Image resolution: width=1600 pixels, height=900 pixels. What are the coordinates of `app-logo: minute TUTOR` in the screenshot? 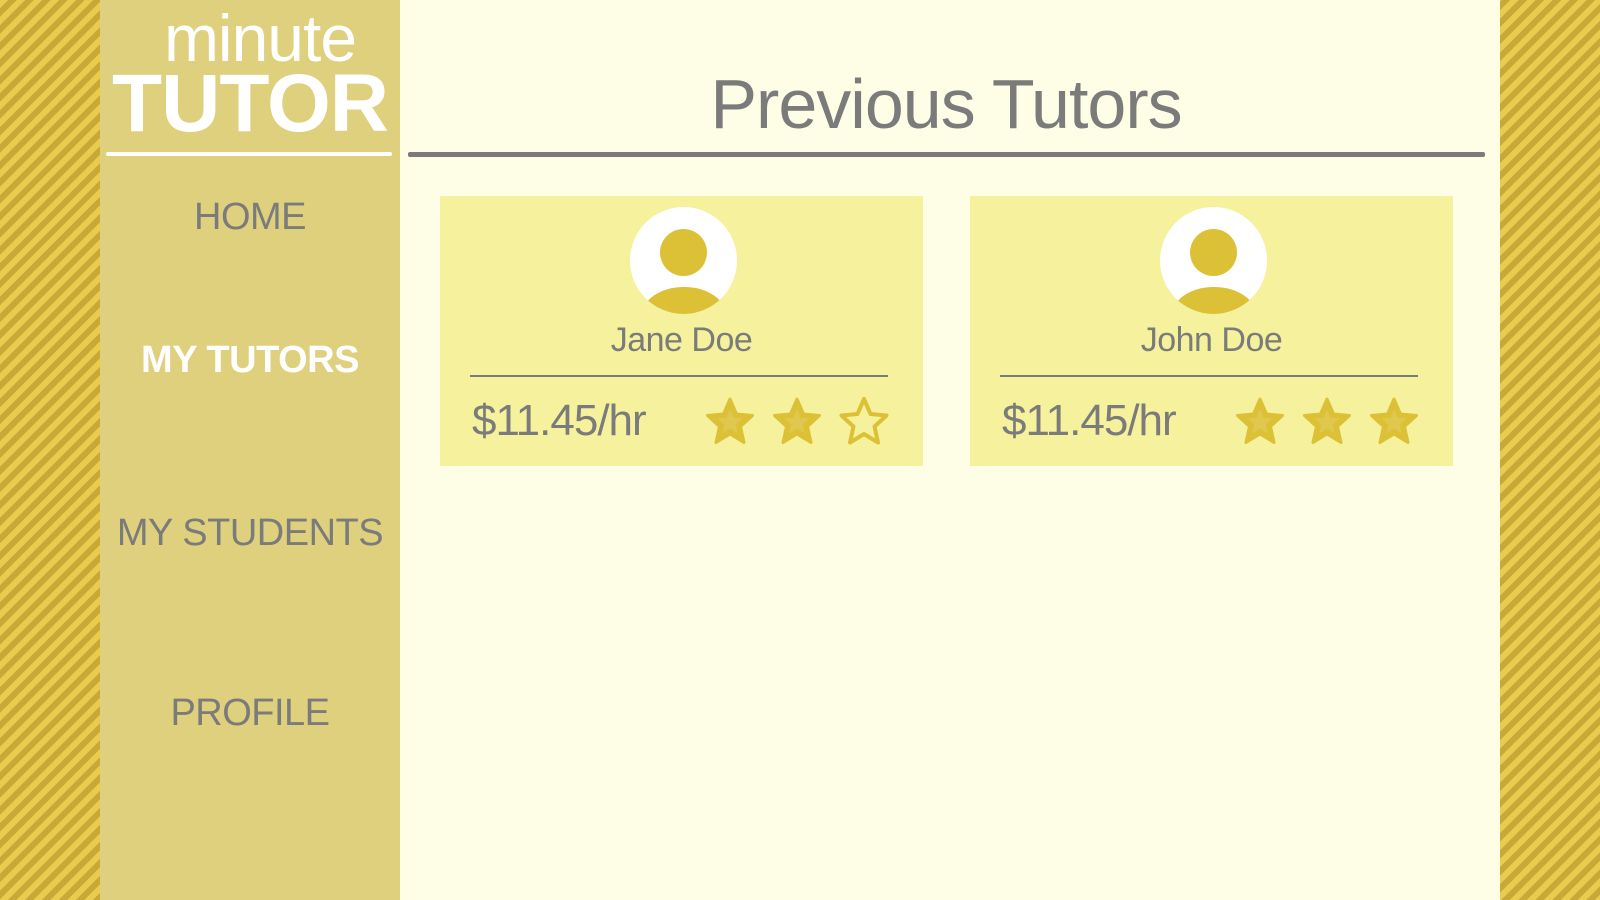 It's located at (250, 80).